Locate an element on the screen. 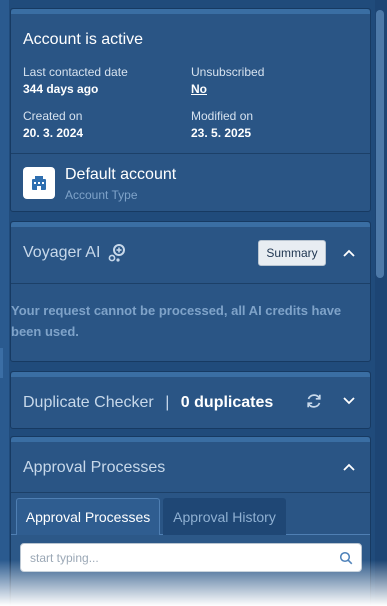  refresh-icon is located at coordinates (314, 401).